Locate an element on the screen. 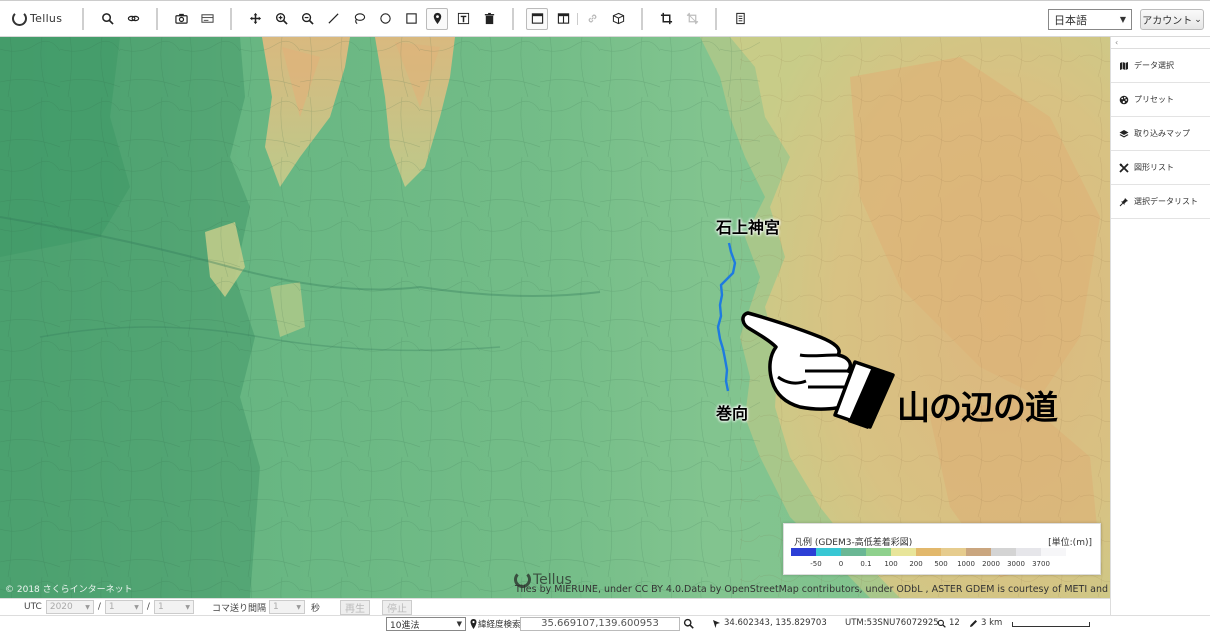 The width and height of the screenshot is (1210, 631). month-select: 1 ▼ is located at coordinates (123, 607).